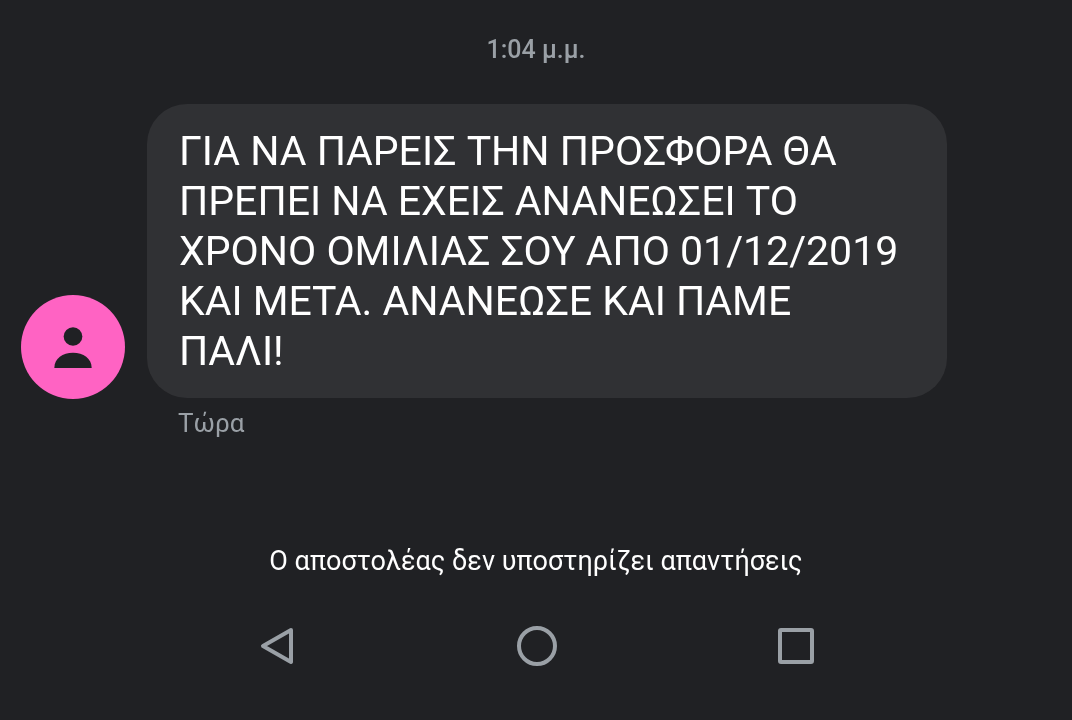  Describe the element at coordinates (795, 645) in the screenshot. I see `recents-icon` at that location.